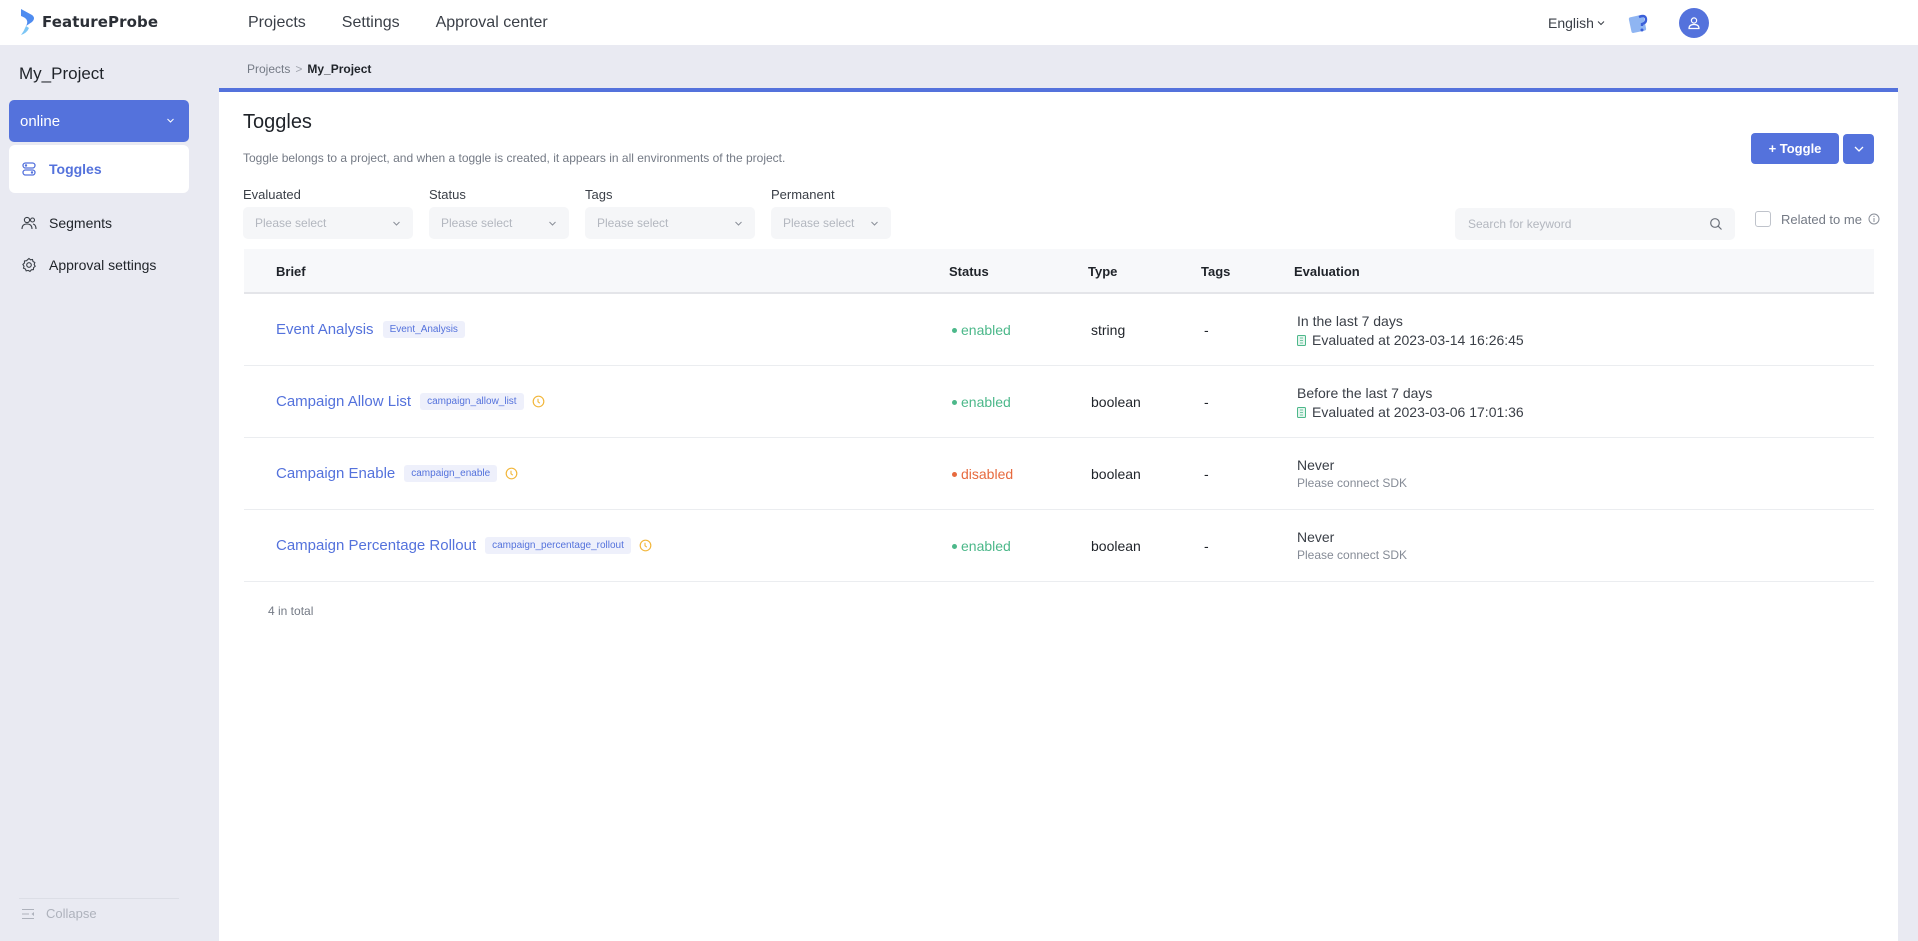 This screenshot has height=941, width=1918. What do you see at coordinates (1716, 224) in the screenshot?
I see `search-icon` at bounding box center [1716, 224].